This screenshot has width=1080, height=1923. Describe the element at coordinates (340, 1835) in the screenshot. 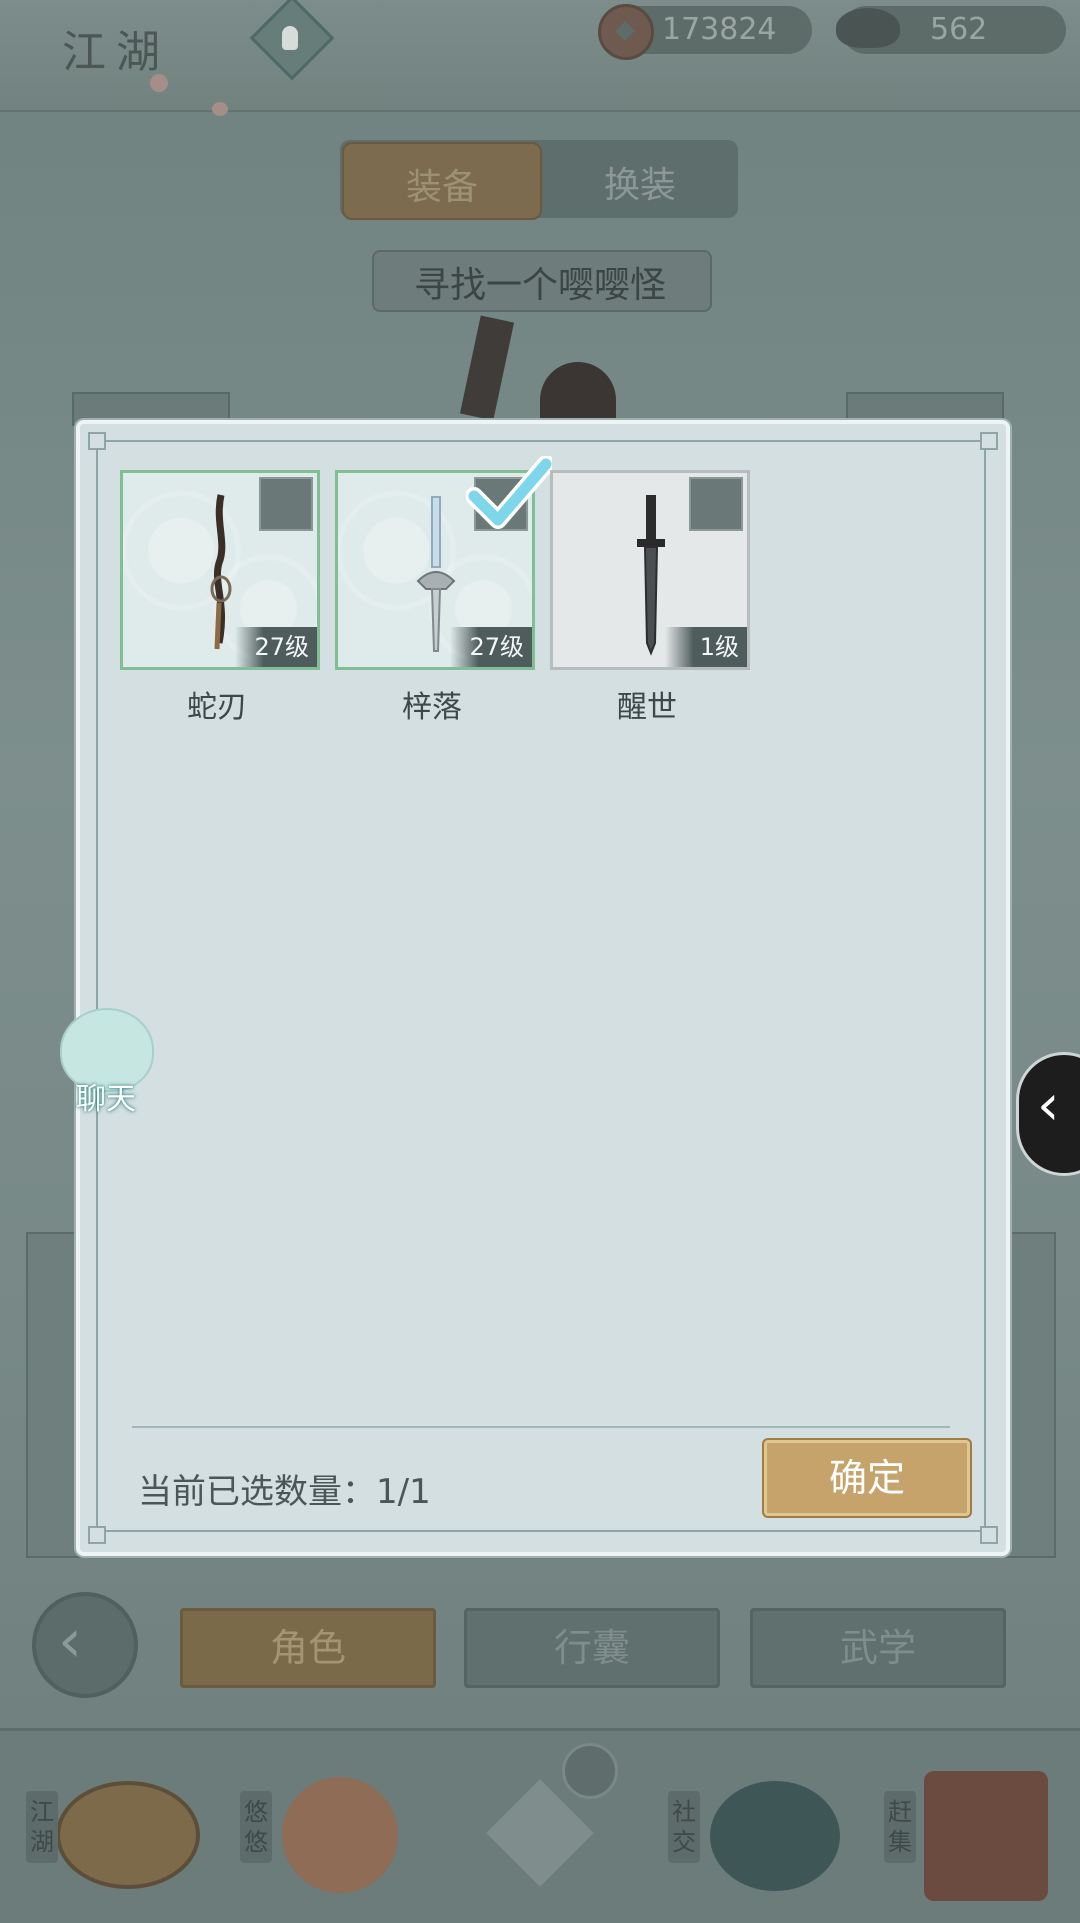

I see `crane-sun-icon` at that location.